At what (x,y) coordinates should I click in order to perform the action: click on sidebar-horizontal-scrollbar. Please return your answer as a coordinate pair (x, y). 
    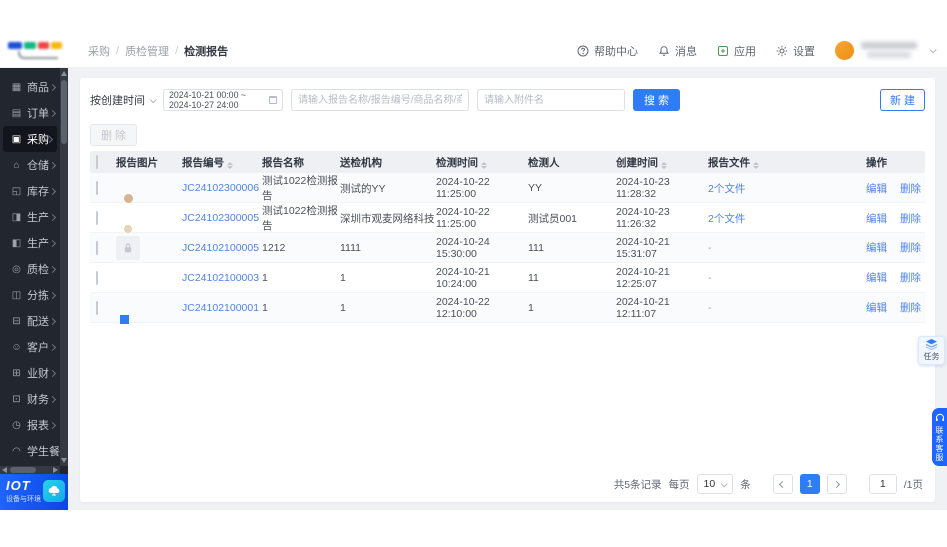
    Looking at the image, I should click on (30, 470).